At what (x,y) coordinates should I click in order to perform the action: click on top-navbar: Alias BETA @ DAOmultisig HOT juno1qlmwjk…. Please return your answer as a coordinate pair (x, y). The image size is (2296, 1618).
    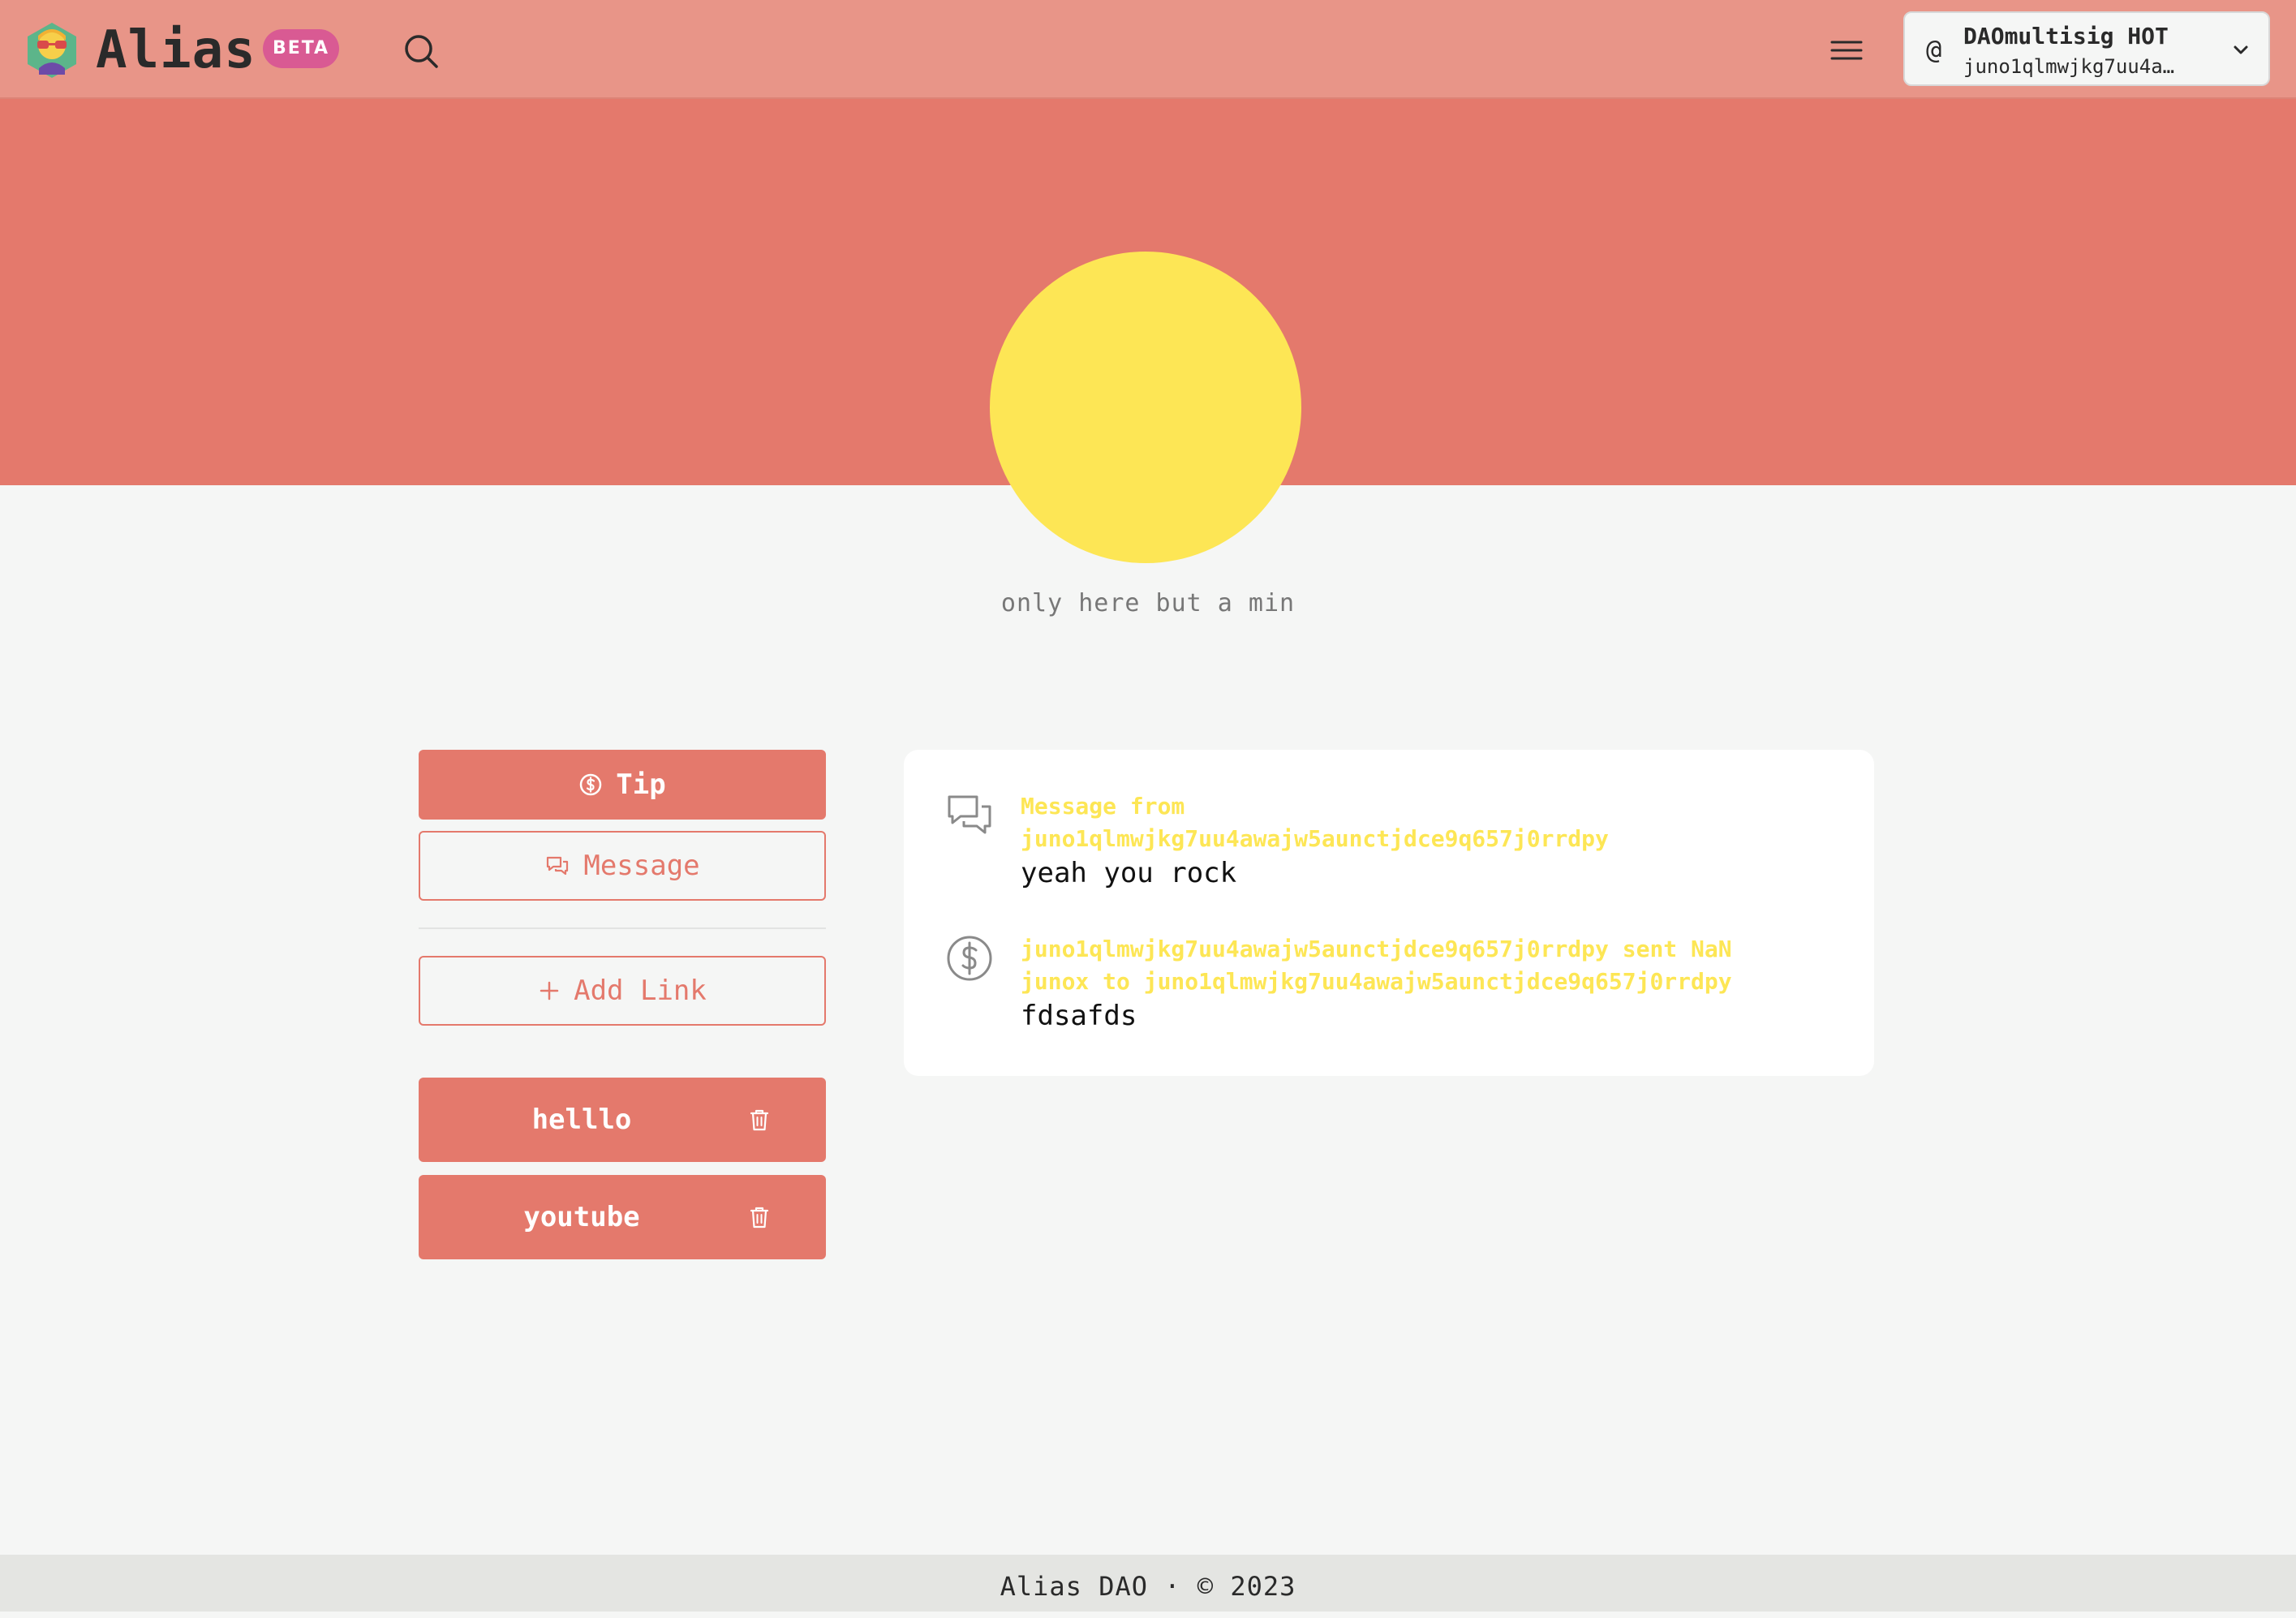
    Looking at the image, I should click on (1148, 49).